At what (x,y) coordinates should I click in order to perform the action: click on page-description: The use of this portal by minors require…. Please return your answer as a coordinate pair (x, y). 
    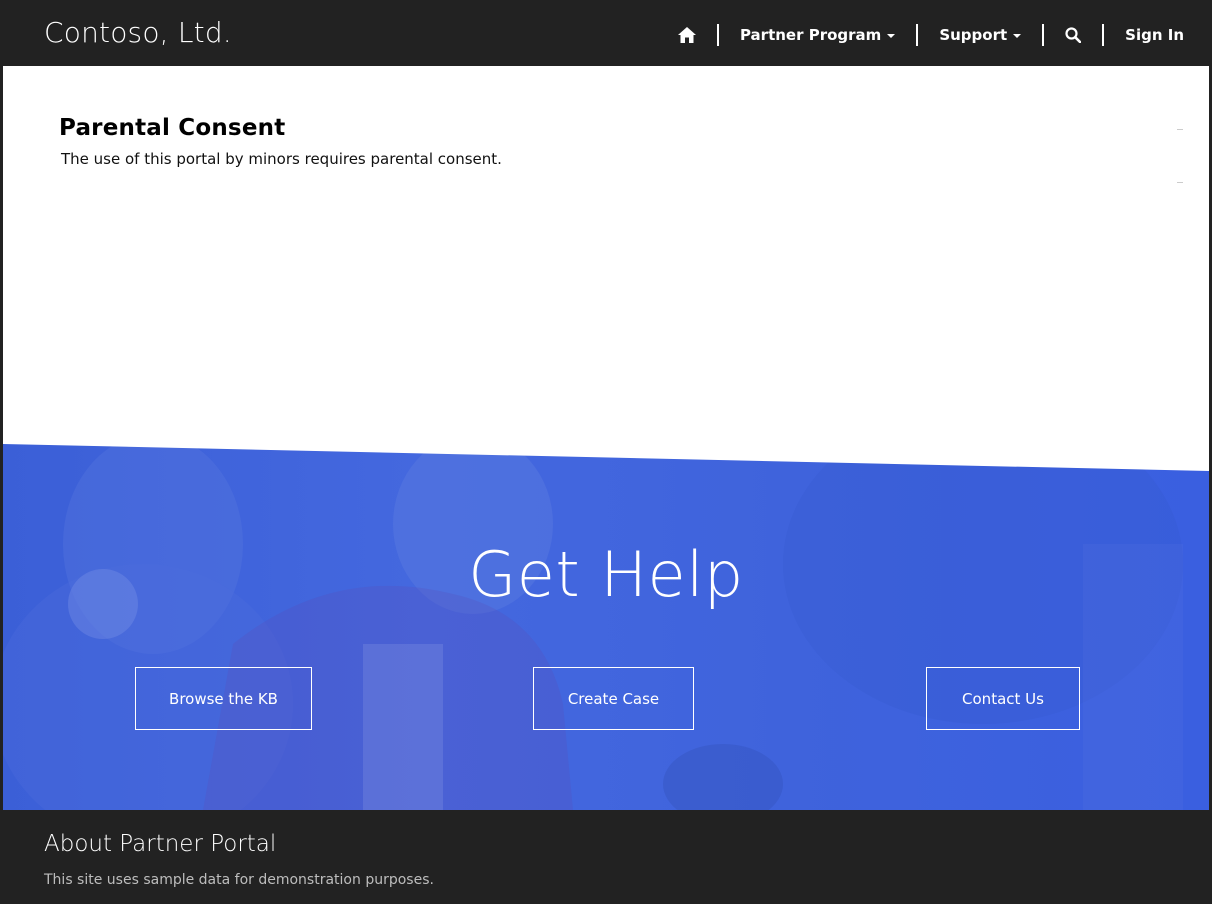
    Looking at the image, I should click on (281, 159).